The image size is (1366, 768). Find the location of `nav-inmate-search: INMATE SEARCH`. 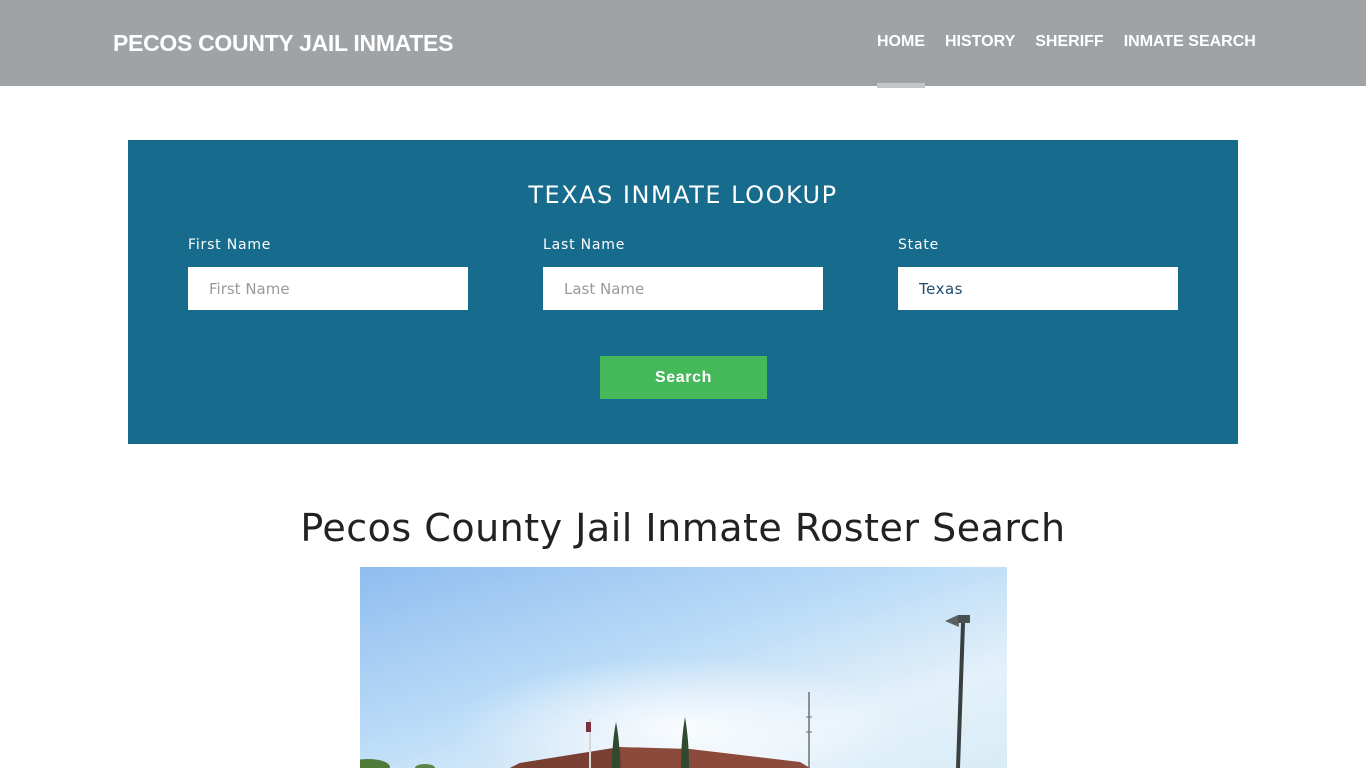

nav-inmate-search: INMATE SEARCH is located at coordinates (1190, 42).